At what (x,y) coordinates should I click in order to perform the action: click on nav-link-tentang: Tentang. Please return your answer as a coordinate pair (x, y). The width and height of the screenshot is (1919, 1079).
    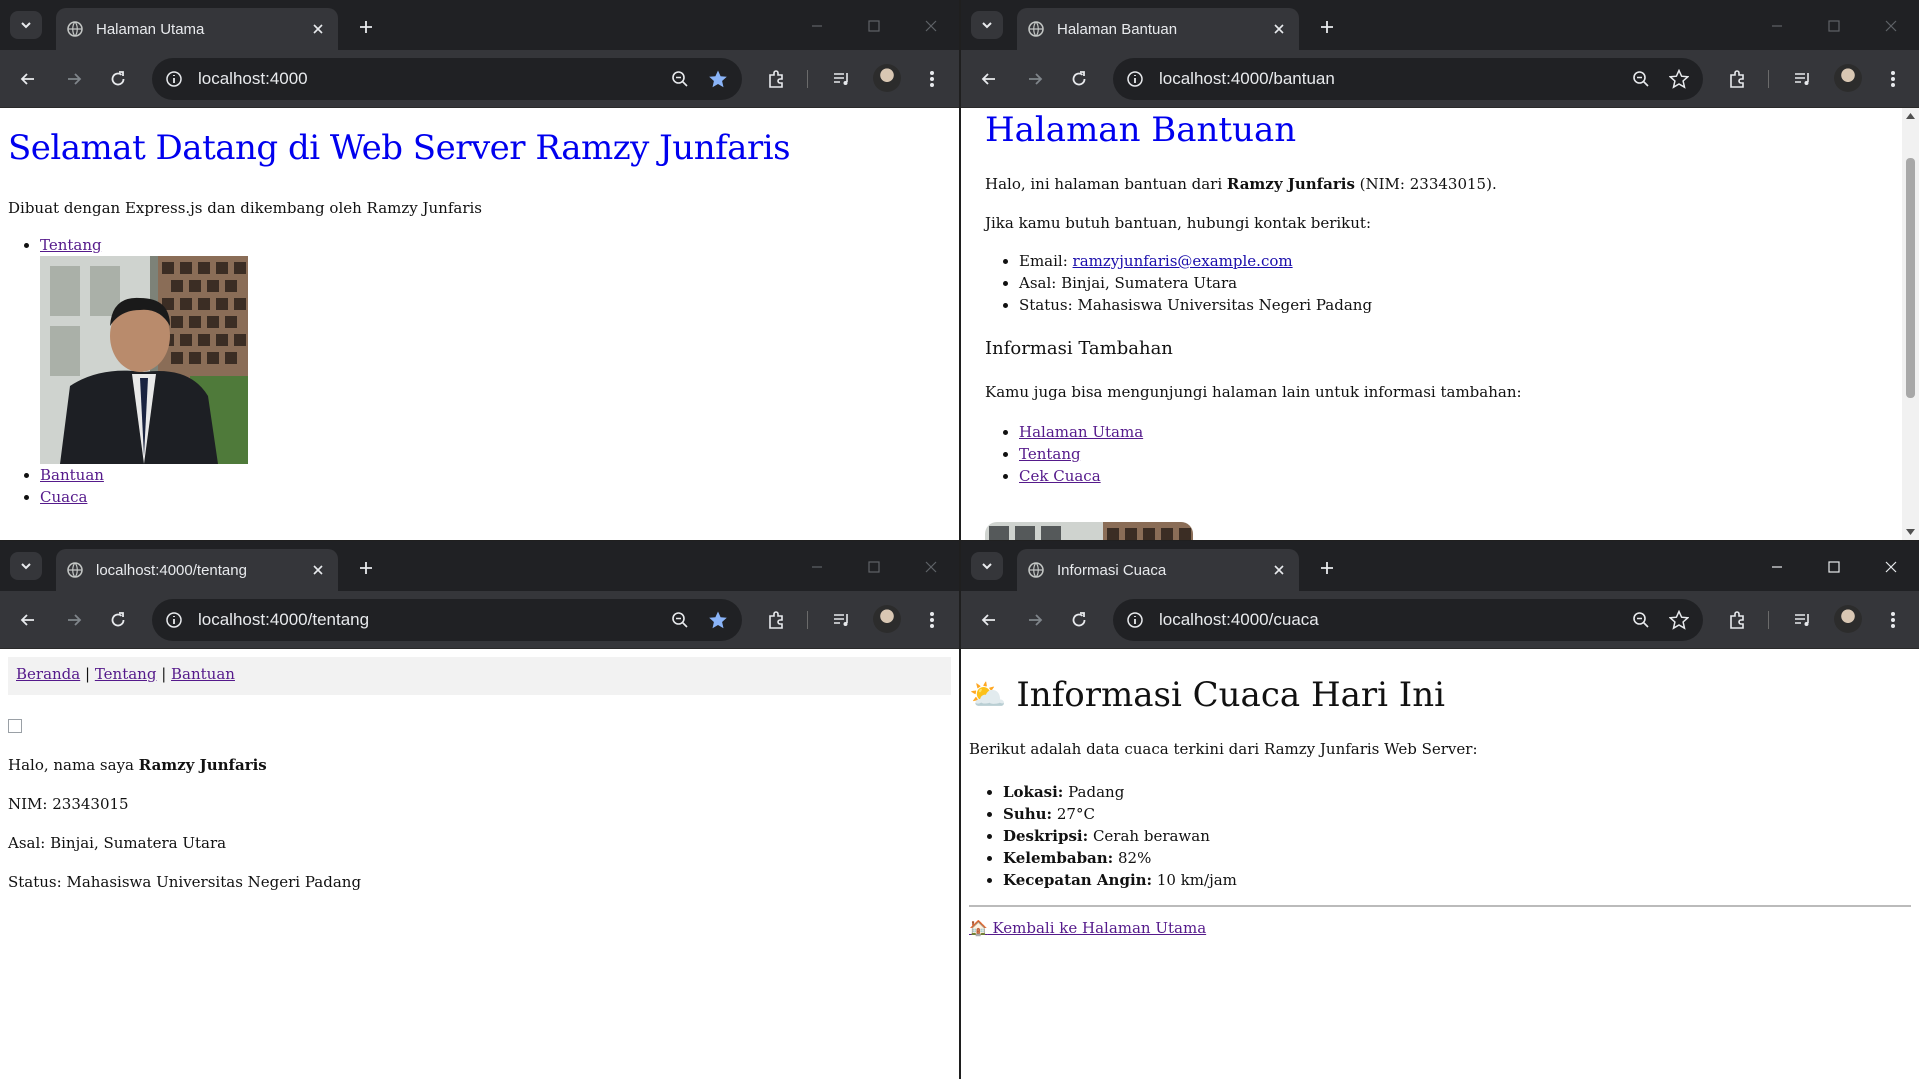
    Looking at the image, I should click on (126, 674).